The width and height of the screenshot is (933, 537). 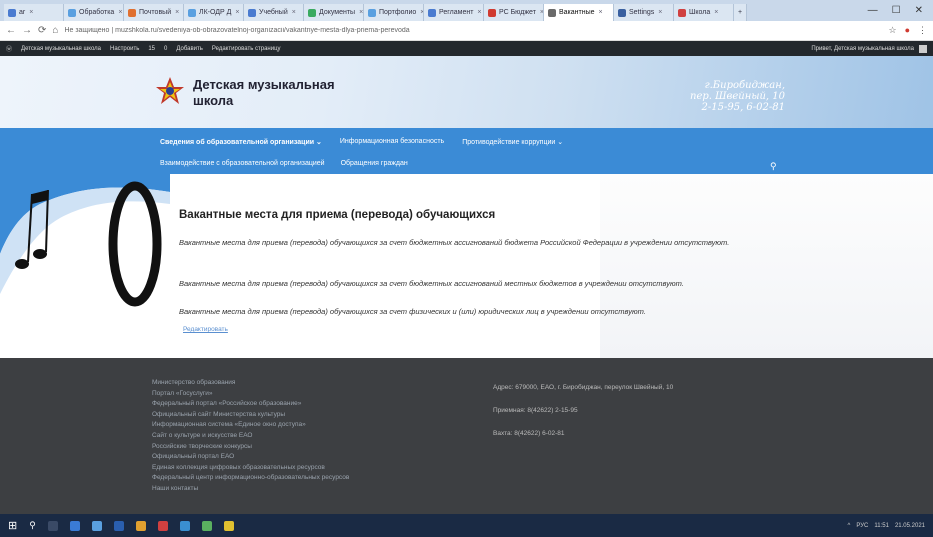 I want to click on site-name-line1: Детская музыкальная, so click(x=264, y=84).